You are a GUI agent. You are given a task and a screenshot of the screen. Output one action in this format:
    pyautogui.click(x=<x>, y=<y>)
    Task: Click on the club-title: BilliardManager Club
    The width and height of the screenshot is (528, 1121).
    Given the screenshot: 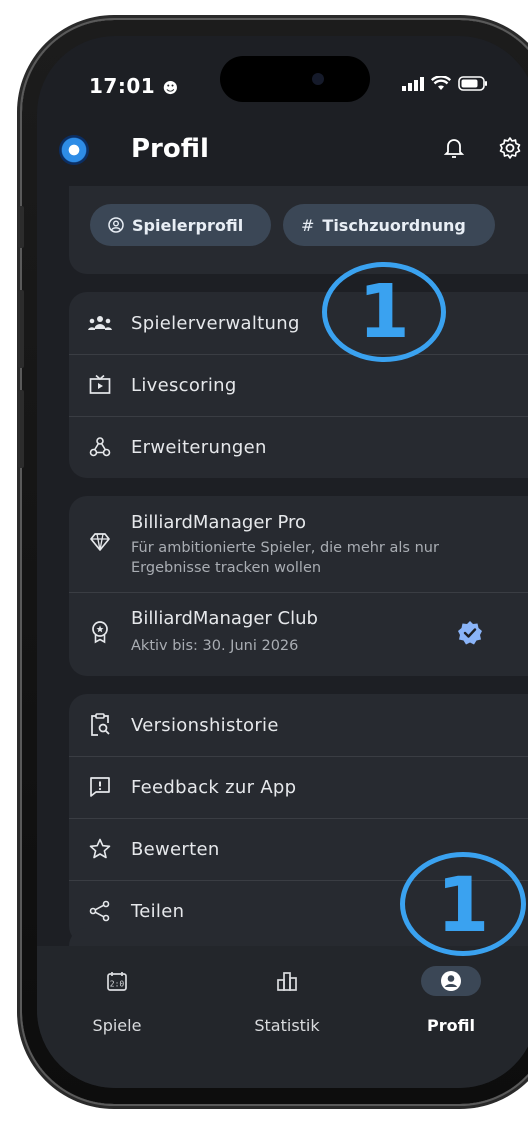 What is the action you would take?
    pyautogui.click(x=224, y=618)
    